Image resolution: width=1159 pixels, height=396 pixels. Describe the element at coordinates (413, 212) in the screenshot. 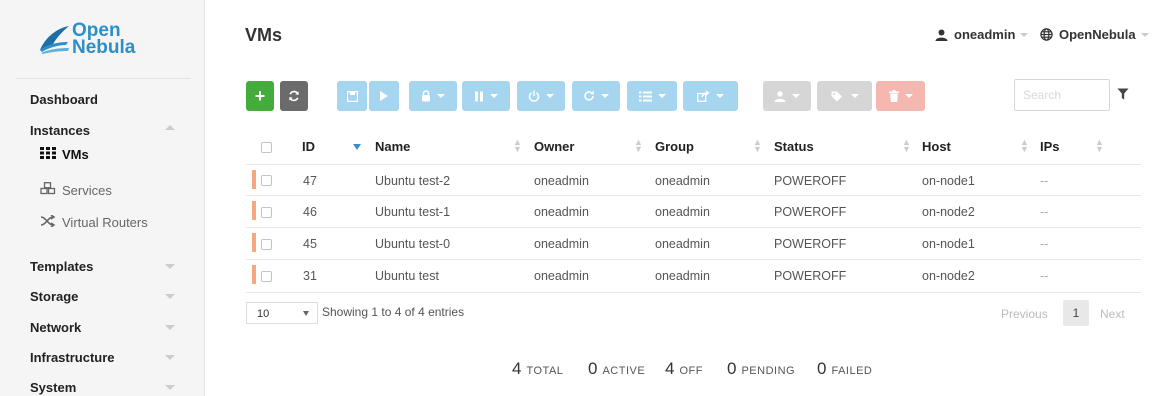

I see `cell-name: Ubuntu test-1` at that location.